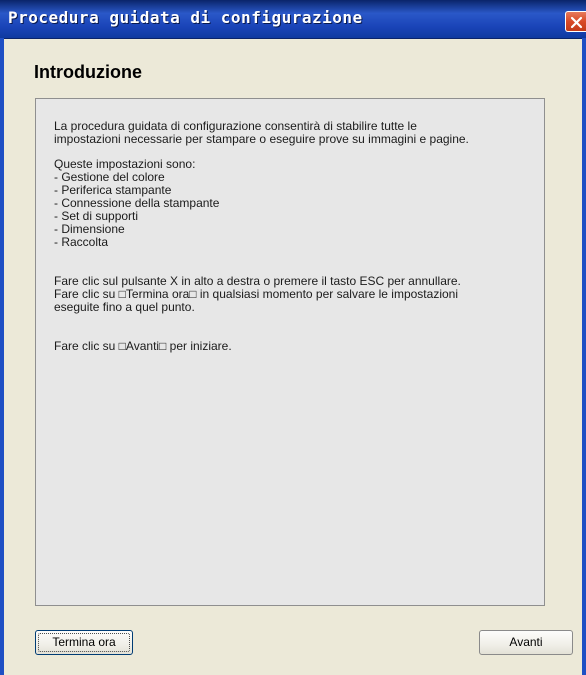 This screenshot has width=586, height=675. What do you see at coordinates (584, 356) in the screenshot?
I see `window-frame-right` at bounding box center [584, 356].